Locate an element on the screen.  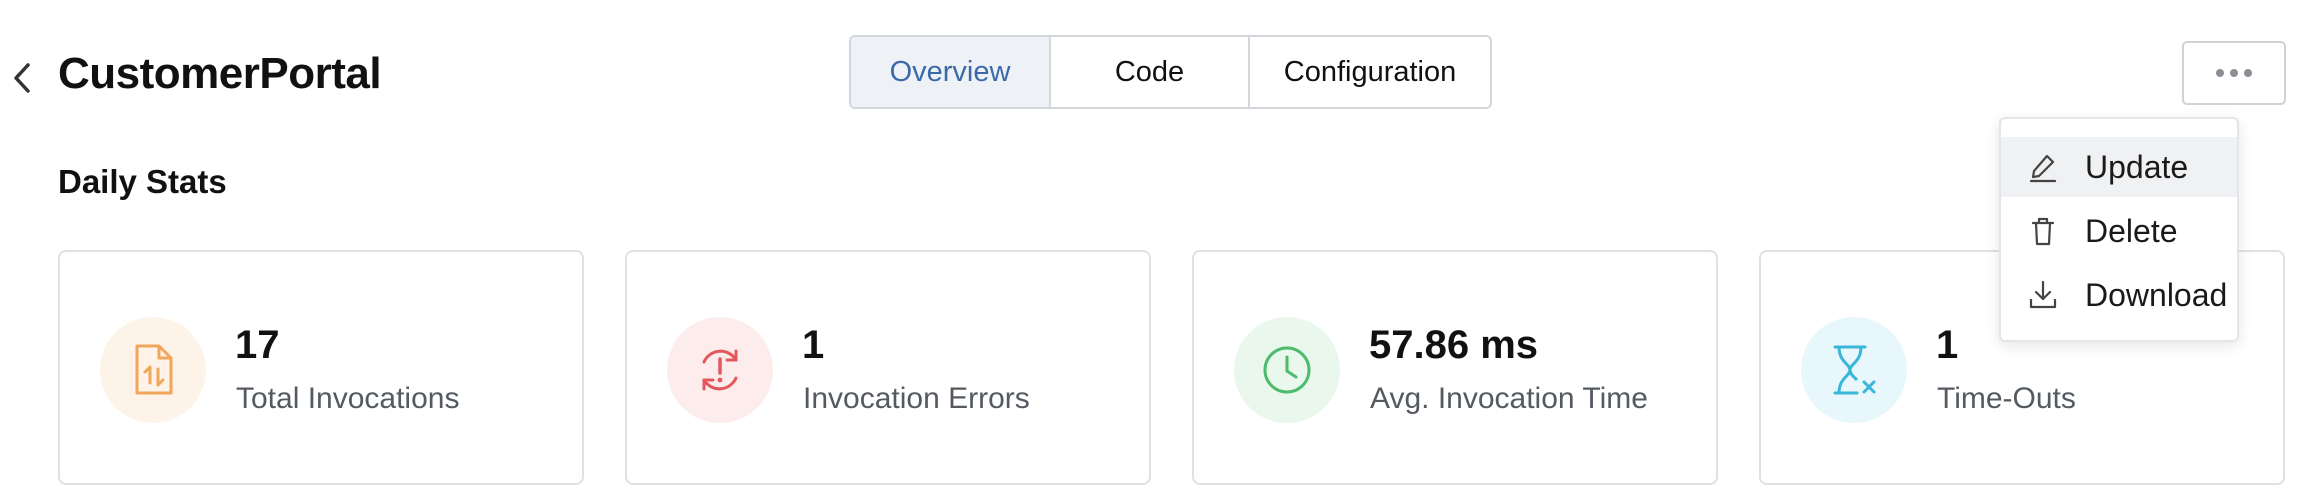
trash-icon is located at coordinates (2043, 231).